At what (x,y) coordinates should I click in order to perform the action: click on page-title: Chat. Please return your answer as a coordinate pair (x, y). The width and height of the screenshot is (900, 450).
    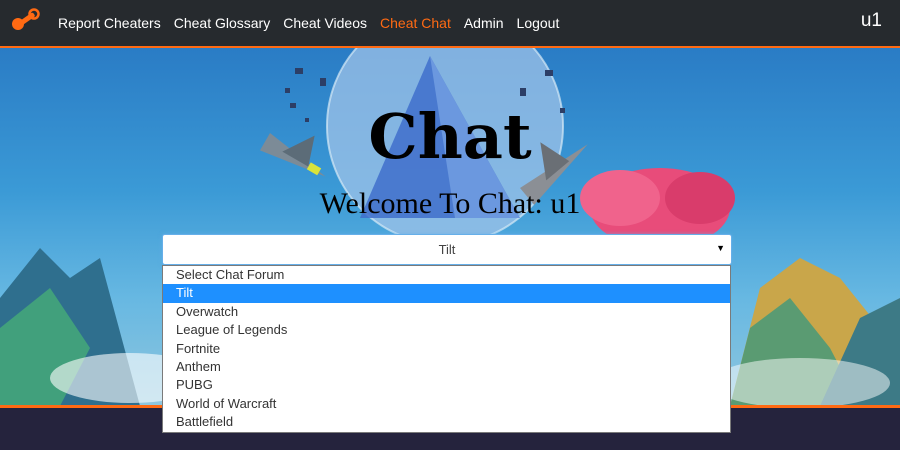
    Looking at the image, I should click on (450, 136).